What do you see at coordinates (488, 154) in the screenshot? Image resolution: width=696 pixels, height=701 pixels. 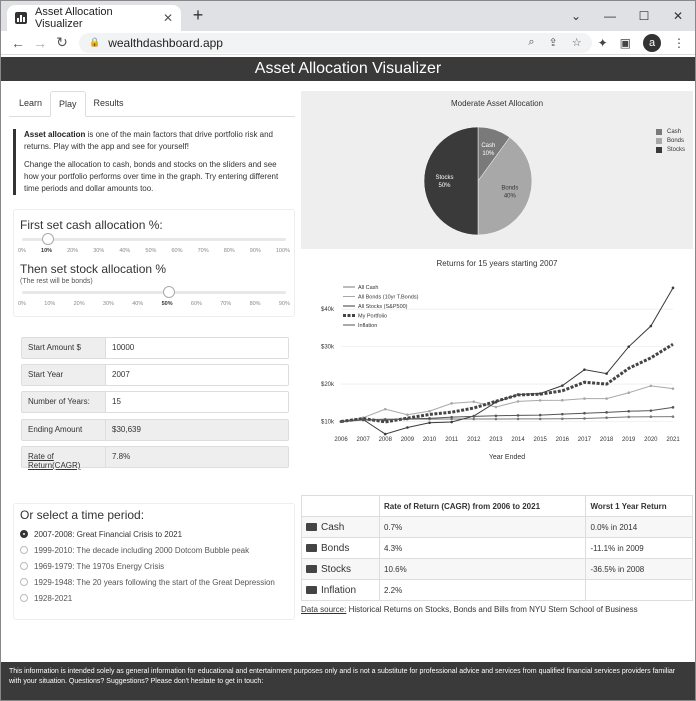 I see `pie-slice-value: 10%` at bounding box center [488, 154].